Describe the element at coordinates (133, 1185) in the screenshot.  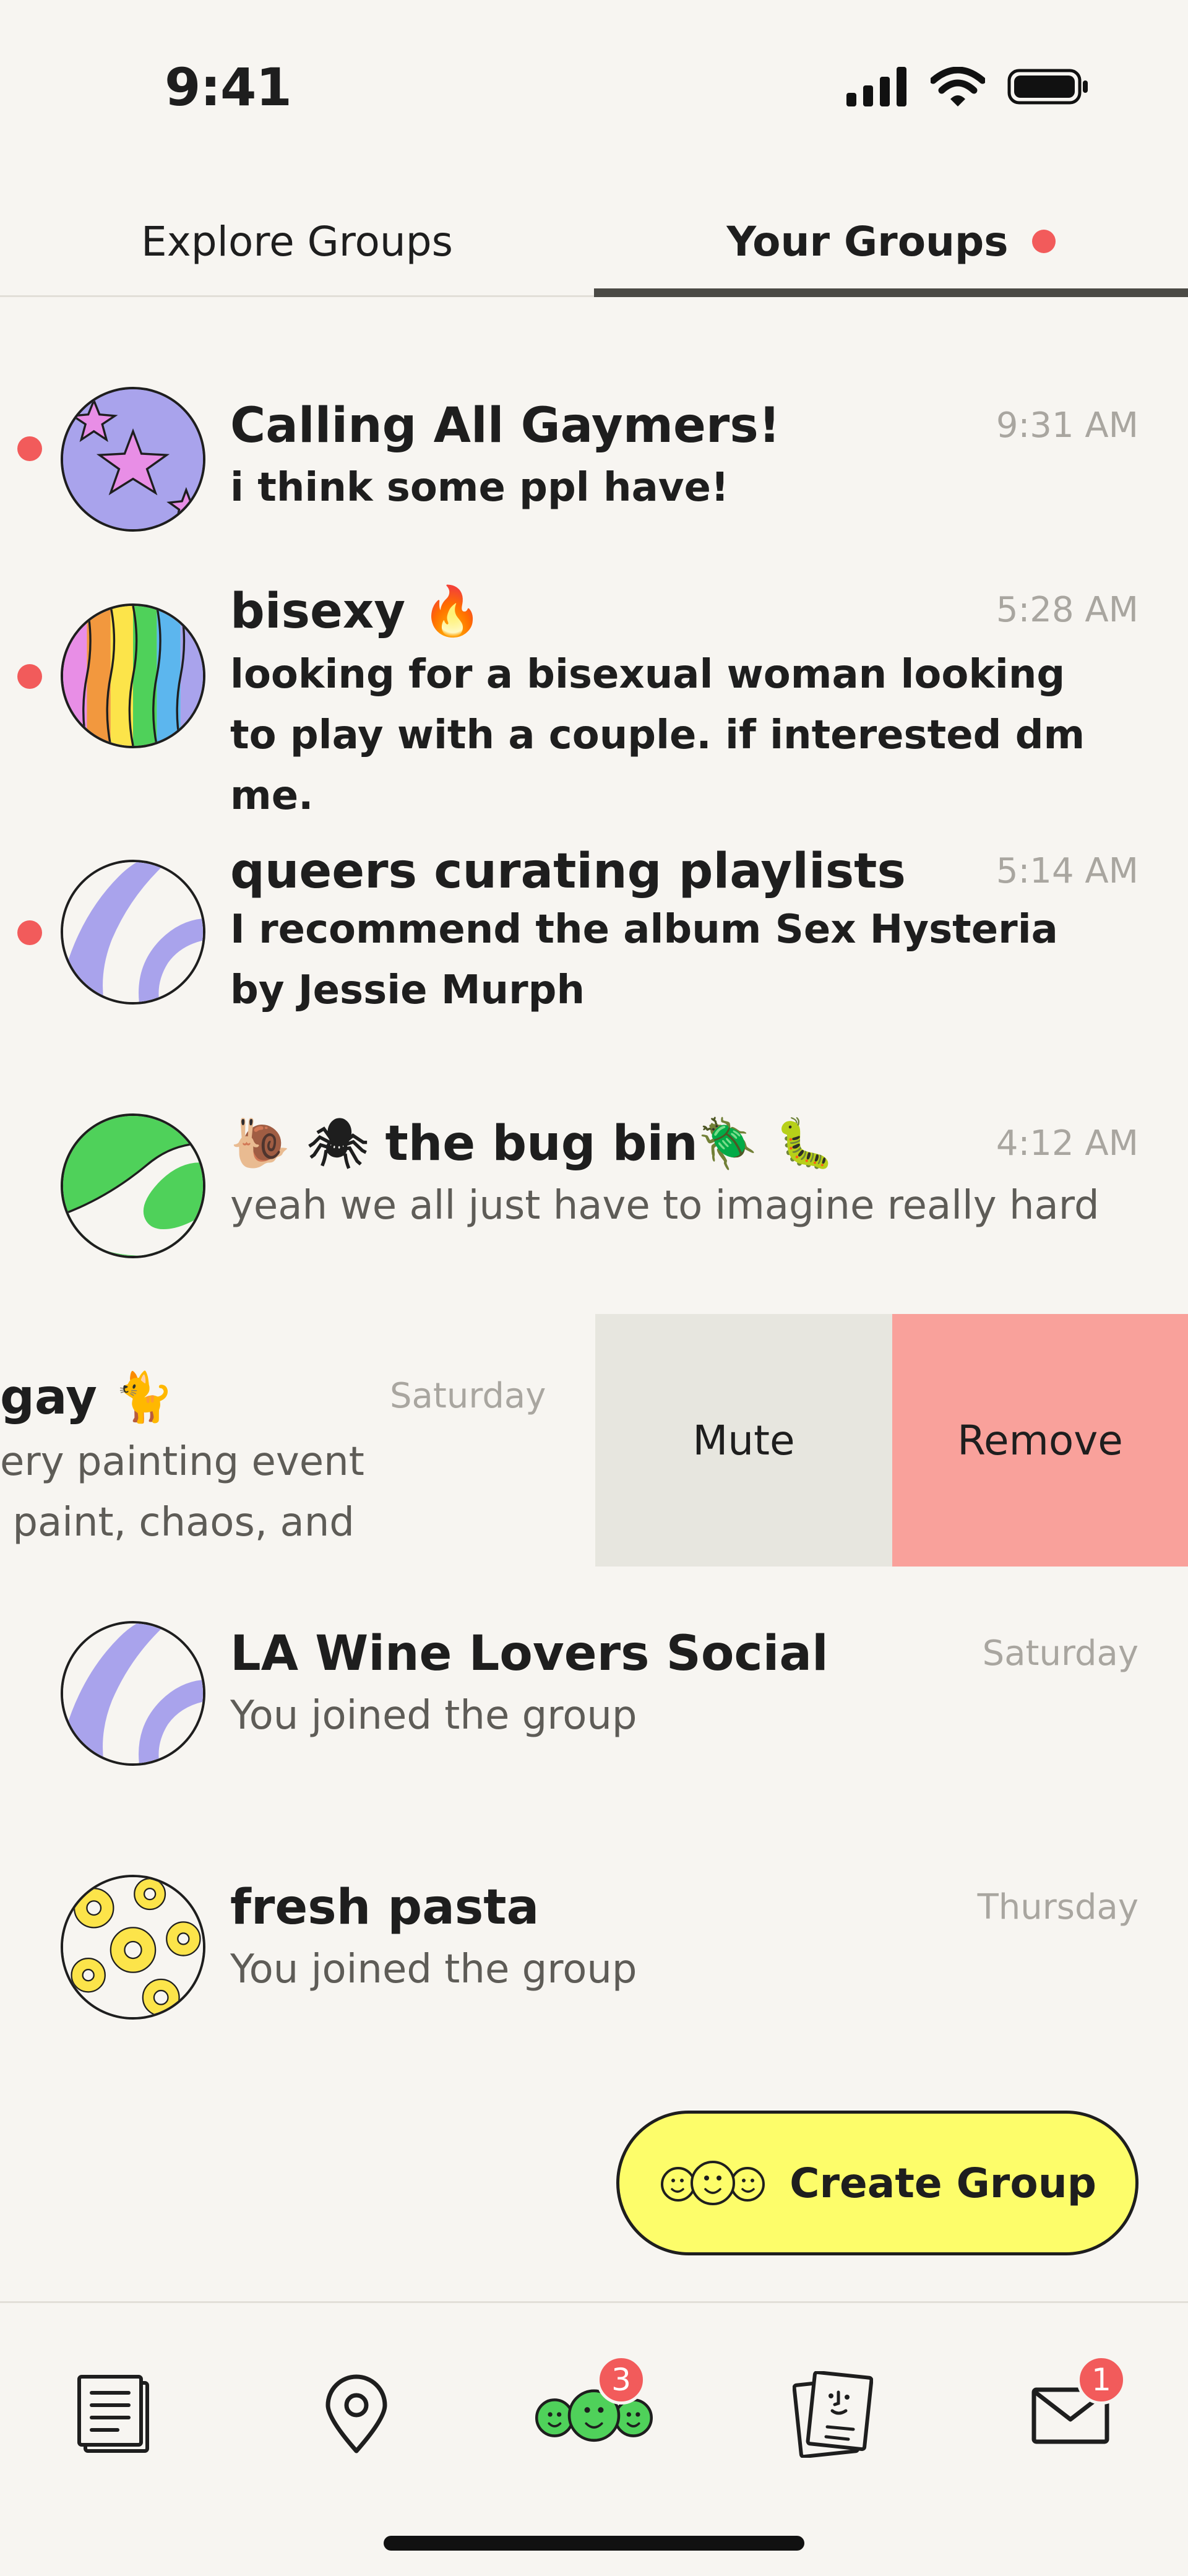
I see `green-swirl-icon` at that location.